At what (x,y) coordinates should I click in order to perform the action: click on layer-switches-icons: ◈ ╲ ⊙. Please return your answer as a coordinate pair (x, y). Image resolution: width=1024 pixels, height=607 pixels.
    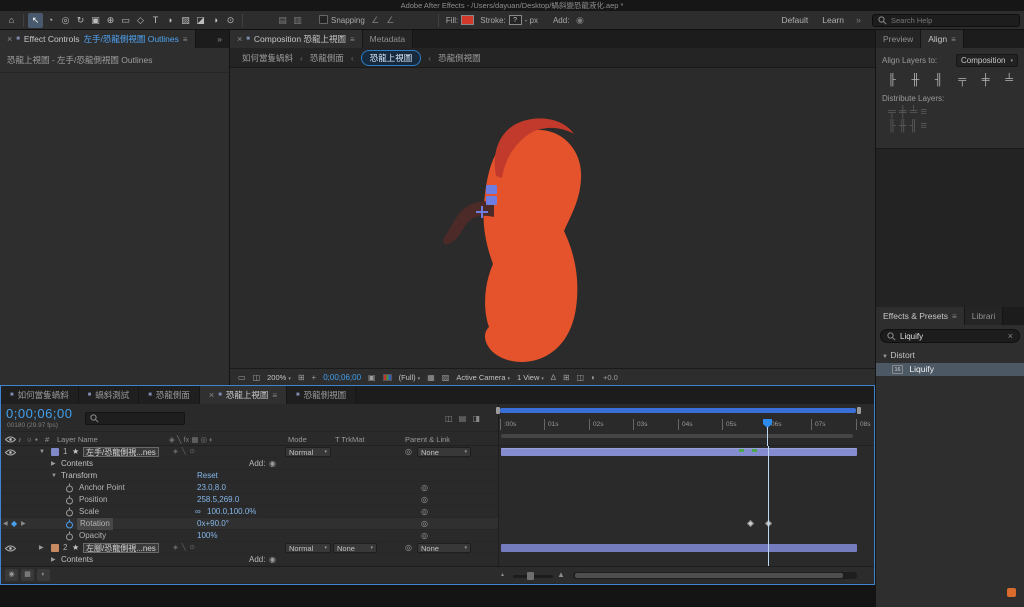
    Looking at the image, I should click on (184, 548).